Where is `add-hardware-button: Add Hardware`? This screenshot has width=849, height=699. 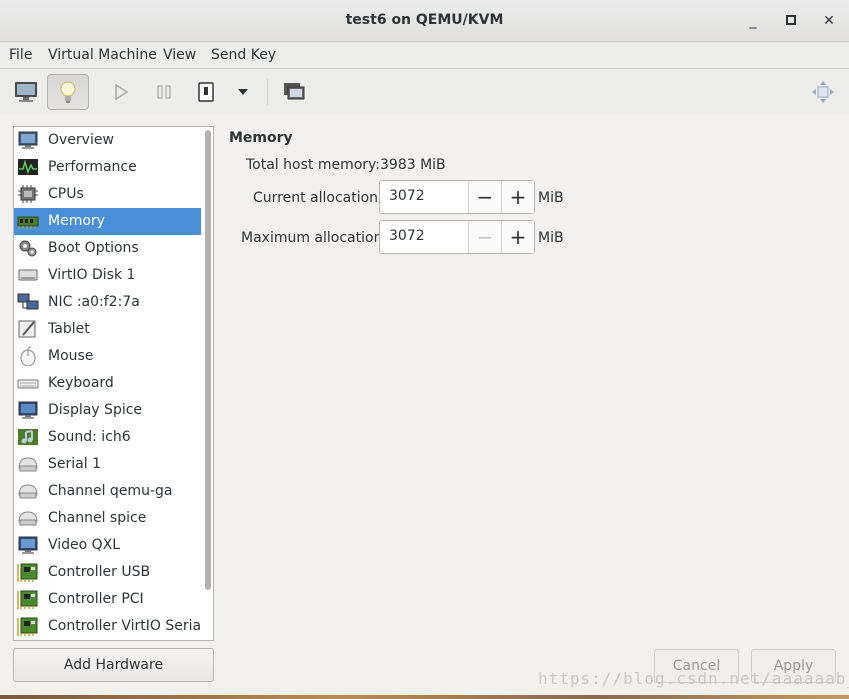
add-hardware-button: Add Hardware is located at coordinates (113, 665).